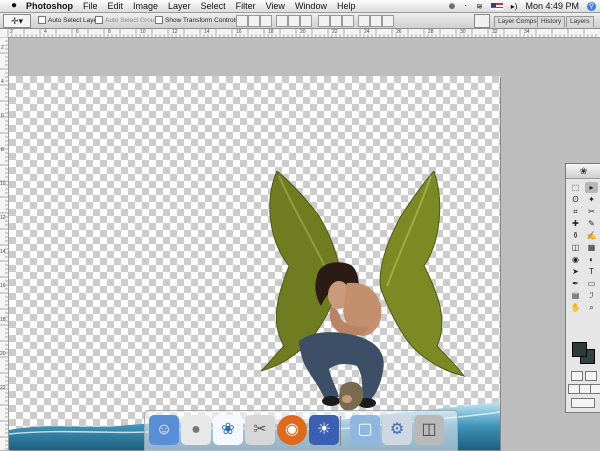 This screenshot has width=600, height=451. What do you see at coordinates (575, 307) in the screenshot?
I see `hand-tool: ✋` at bounding box center [575, 307].